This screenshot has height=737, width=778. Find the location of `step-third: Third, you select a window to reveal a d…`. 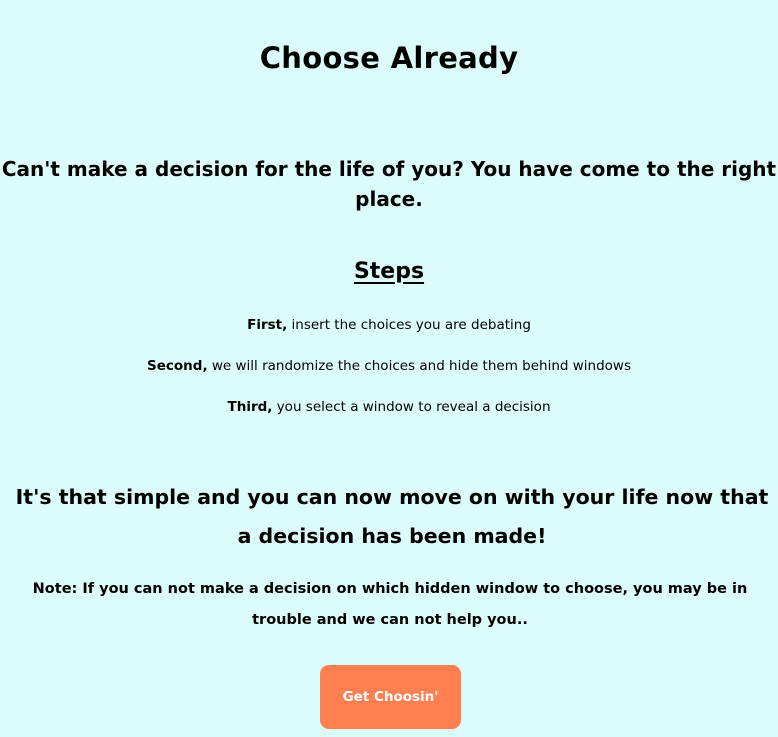

step-third: Third, you select a window to reveal a d… is located at coordinates (389, 407).